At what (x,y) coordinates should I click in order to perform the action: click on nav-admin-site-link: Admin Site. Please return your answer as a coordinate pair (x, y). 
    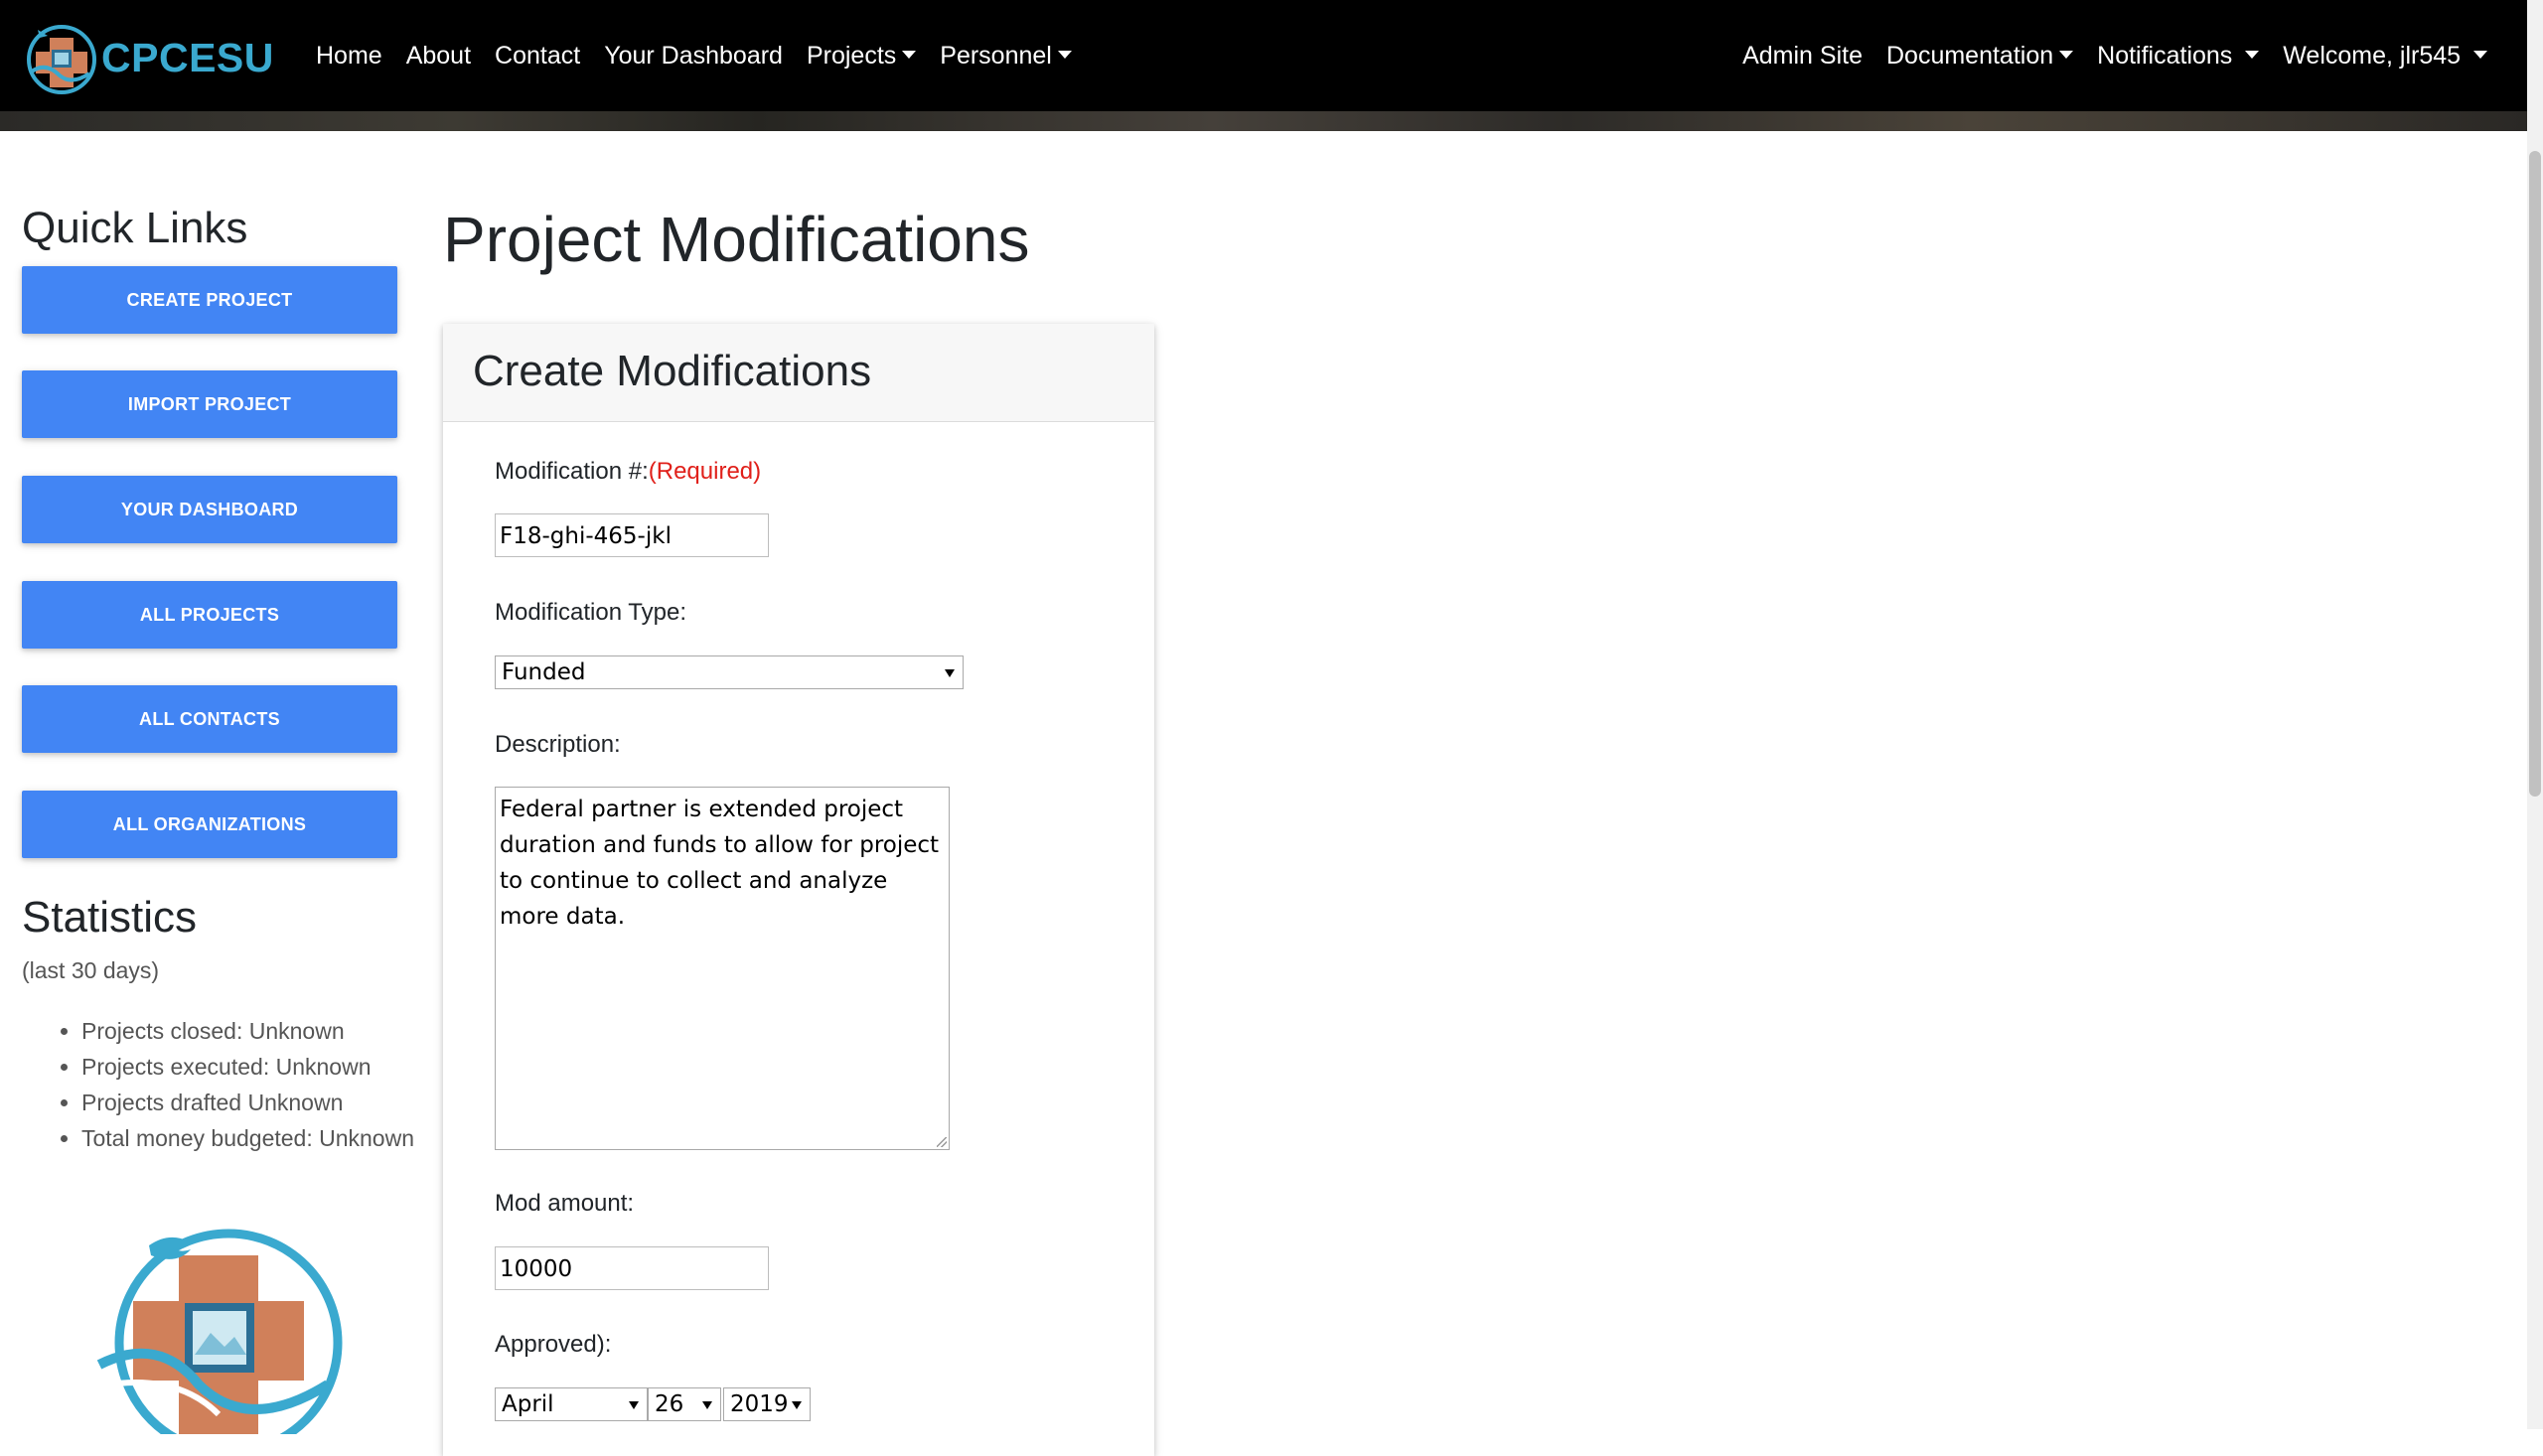
    Looking at the image, I should click on (1802, 55).